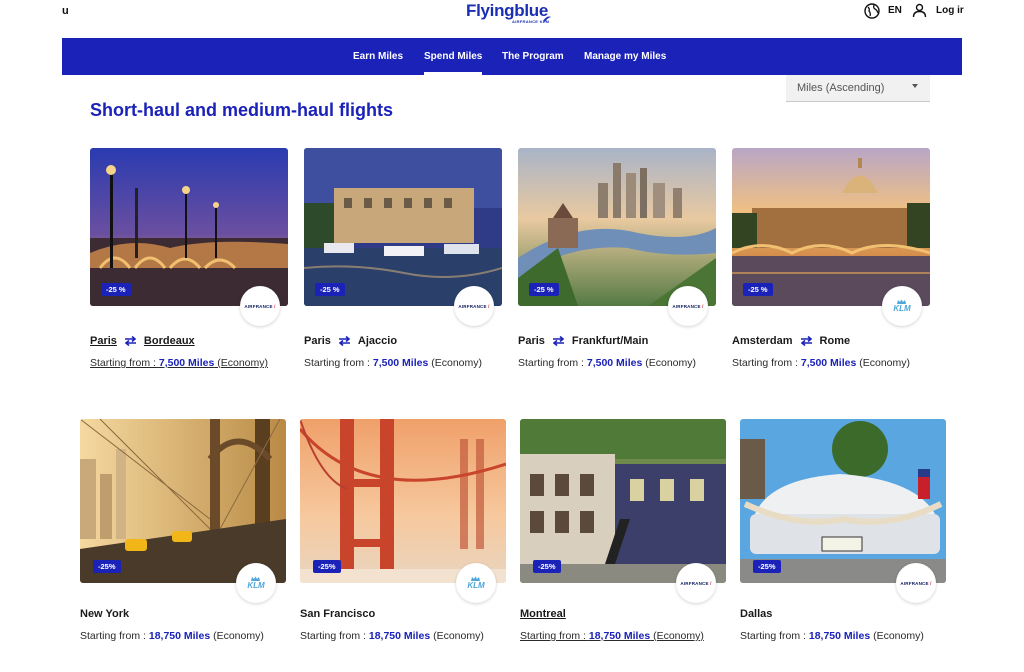 The height and width of the screenshot is (672, 1024). I want to click on nav-earn-miles: Earn Miles, so click(378, 56).